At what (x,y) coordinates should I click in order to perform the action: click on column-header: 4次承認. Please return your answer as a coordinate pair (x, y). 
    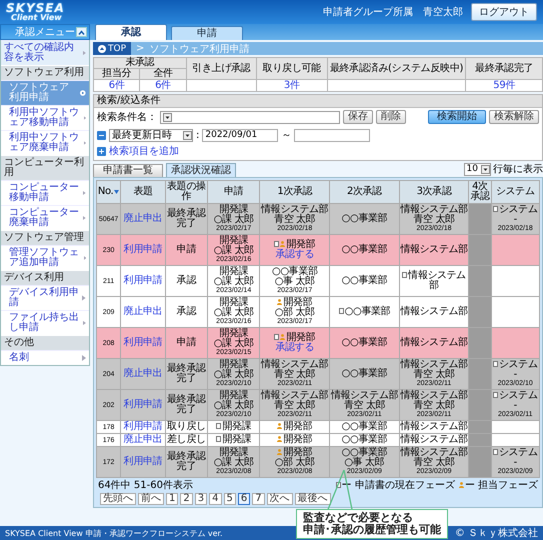
    Looking at the image, I should click on (479, 192).